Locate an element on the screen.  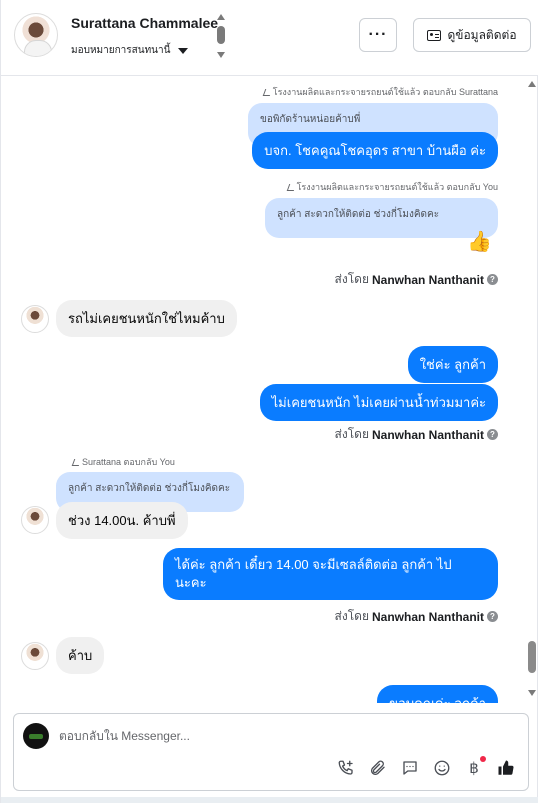
contact-card-icon is located at coordinates (434, 35).